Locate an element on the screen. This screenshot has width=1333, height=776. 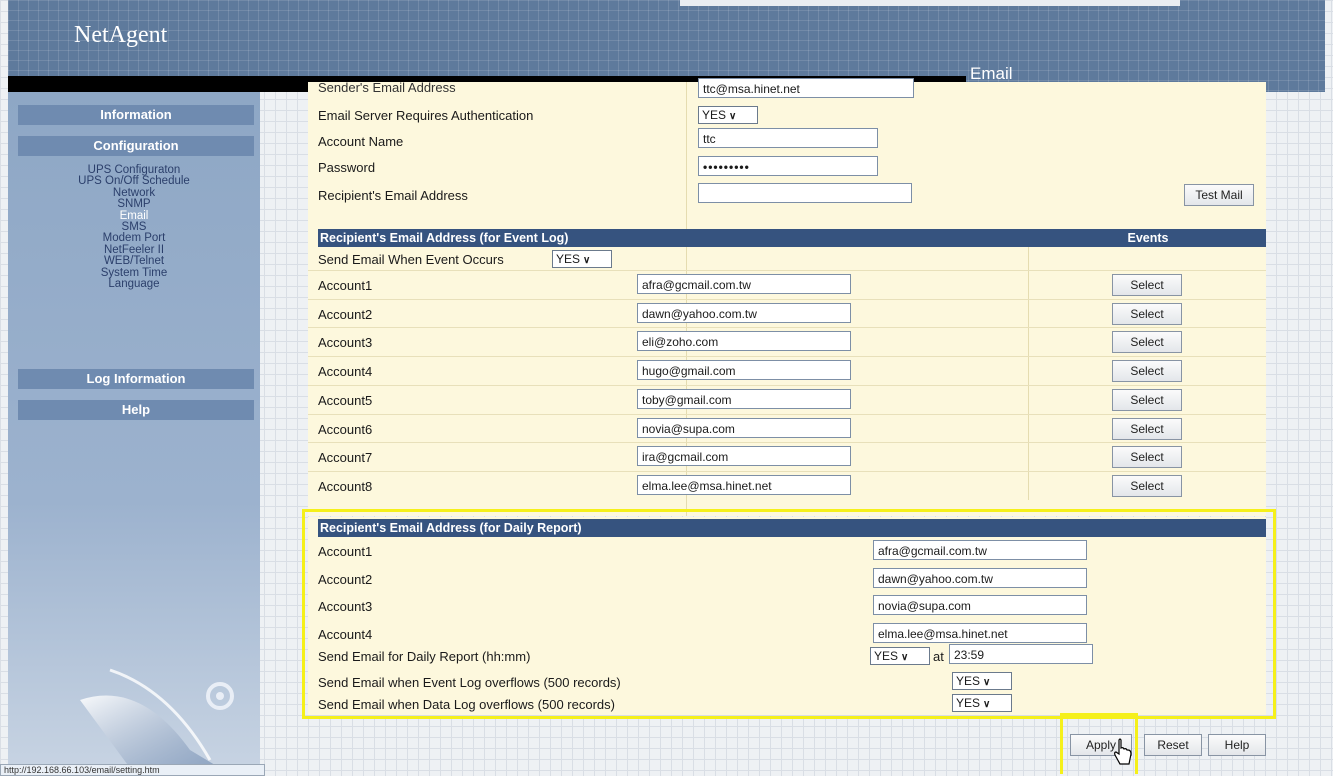
send-on-event-select: YES ∨ is located at coordinates (582, 259).